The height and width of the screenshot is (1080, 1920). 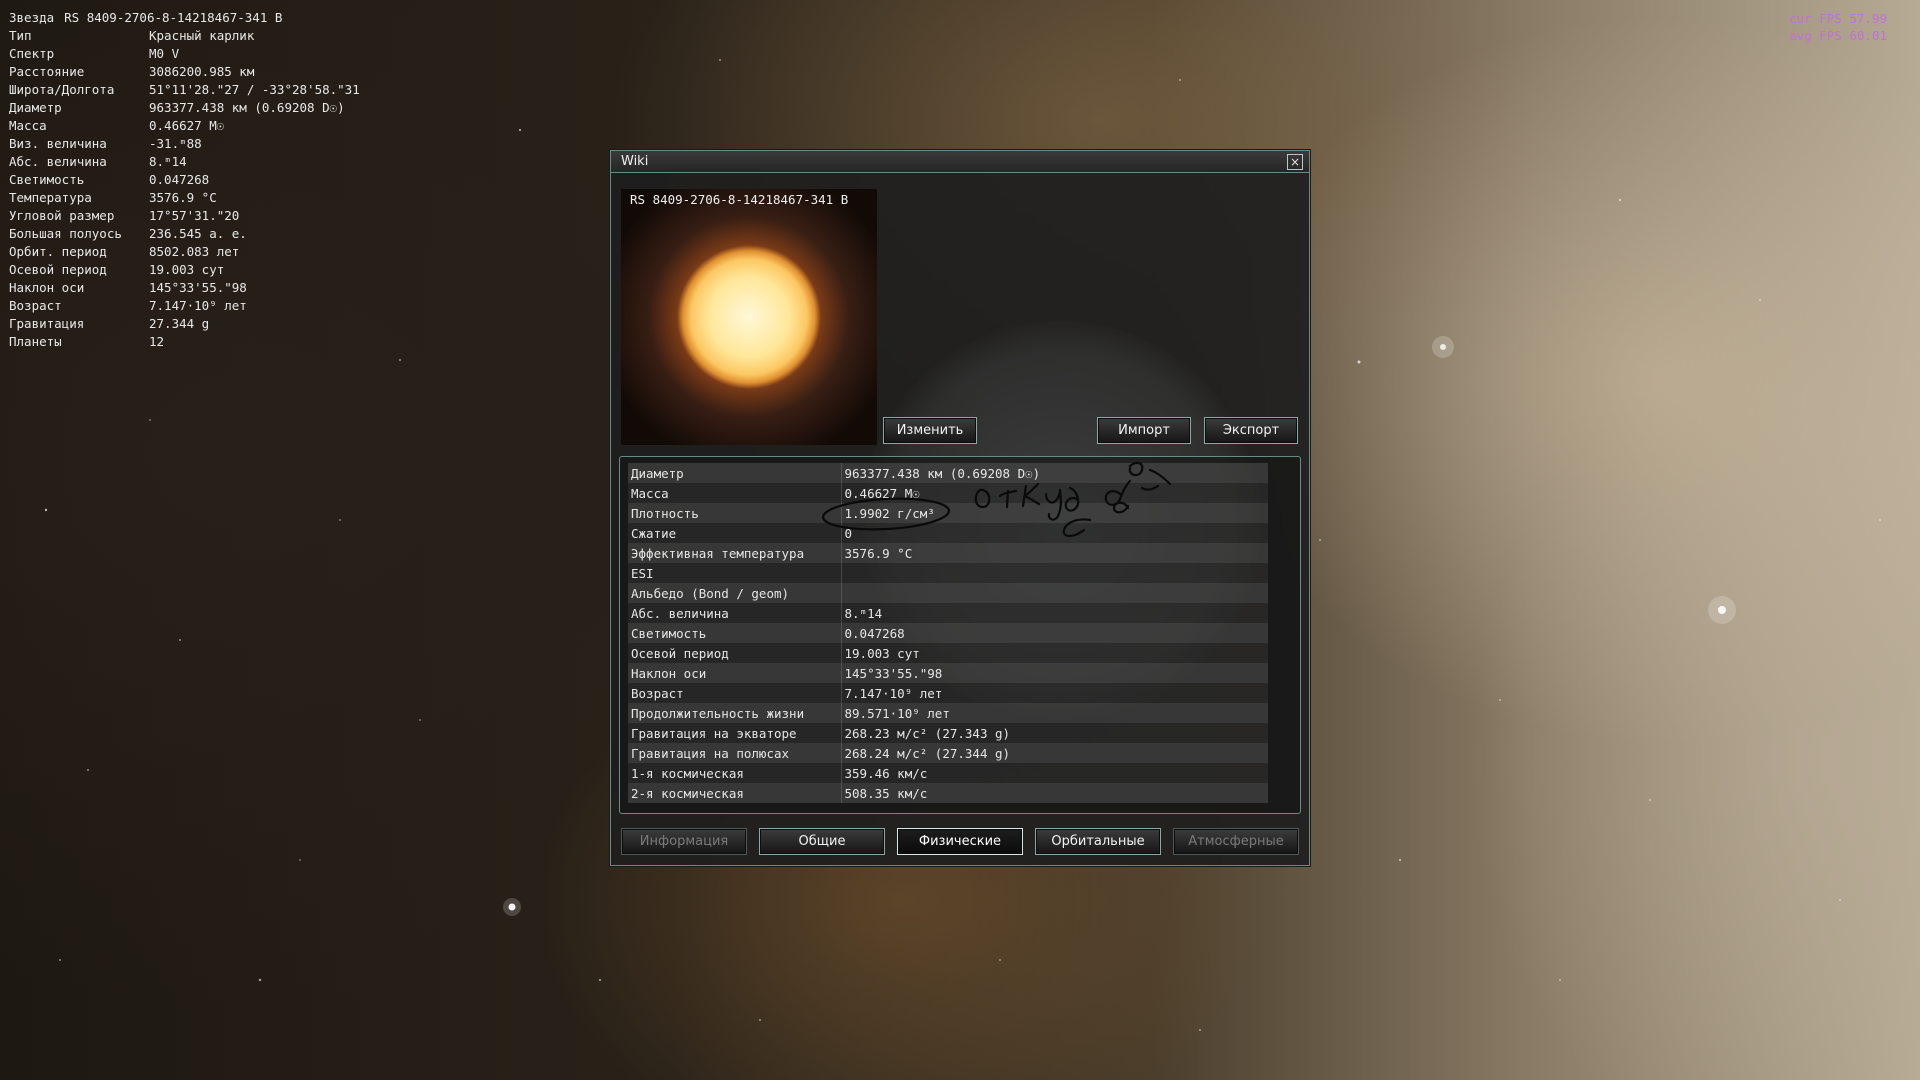 What do you see at coordinates (32, 17) in the screenshot?
I see `hud-star-label: Звезда` at bounding box center [32, 17].